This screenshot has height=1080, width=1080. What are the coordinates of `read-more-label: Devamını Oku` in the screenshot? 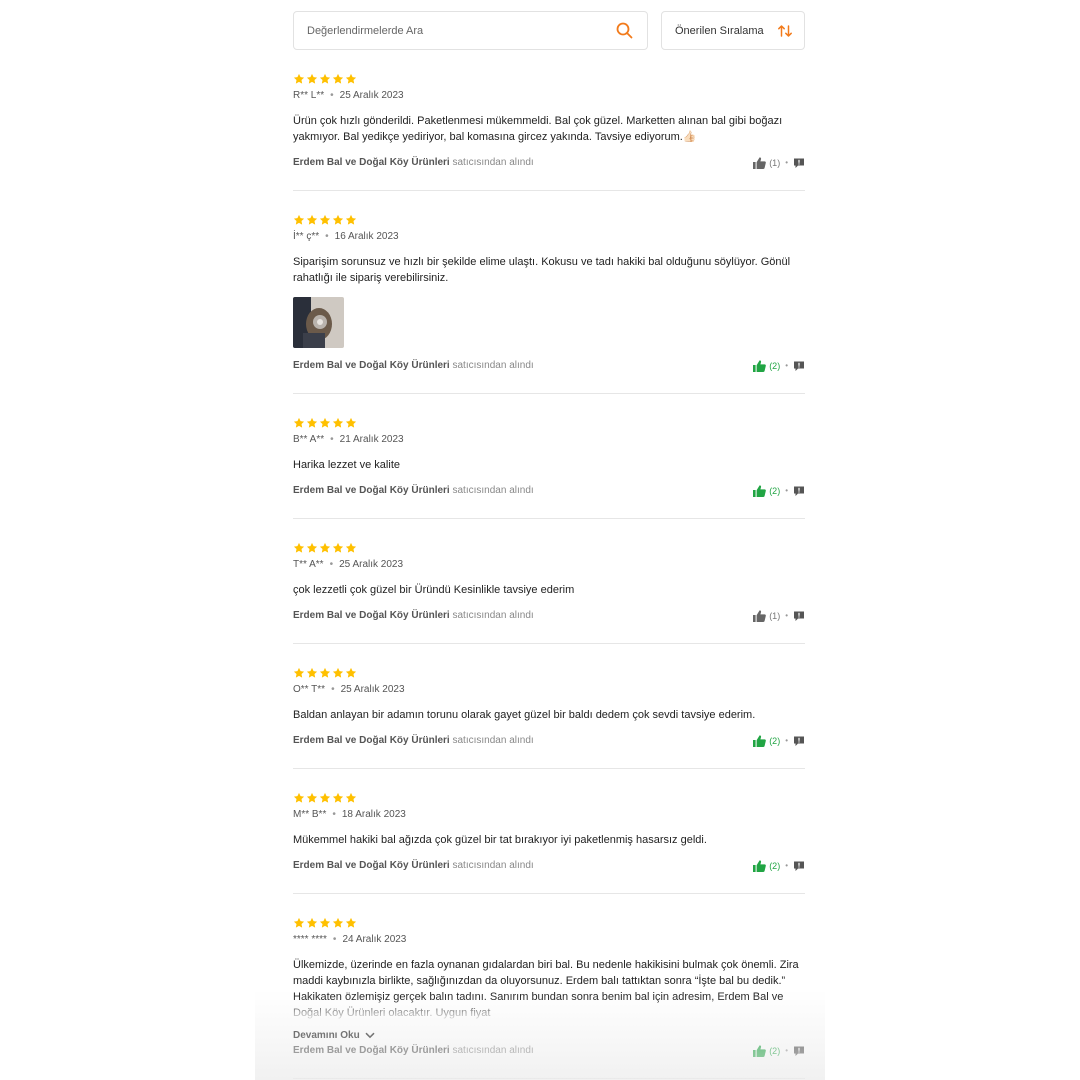 It's located at (326, 1035).